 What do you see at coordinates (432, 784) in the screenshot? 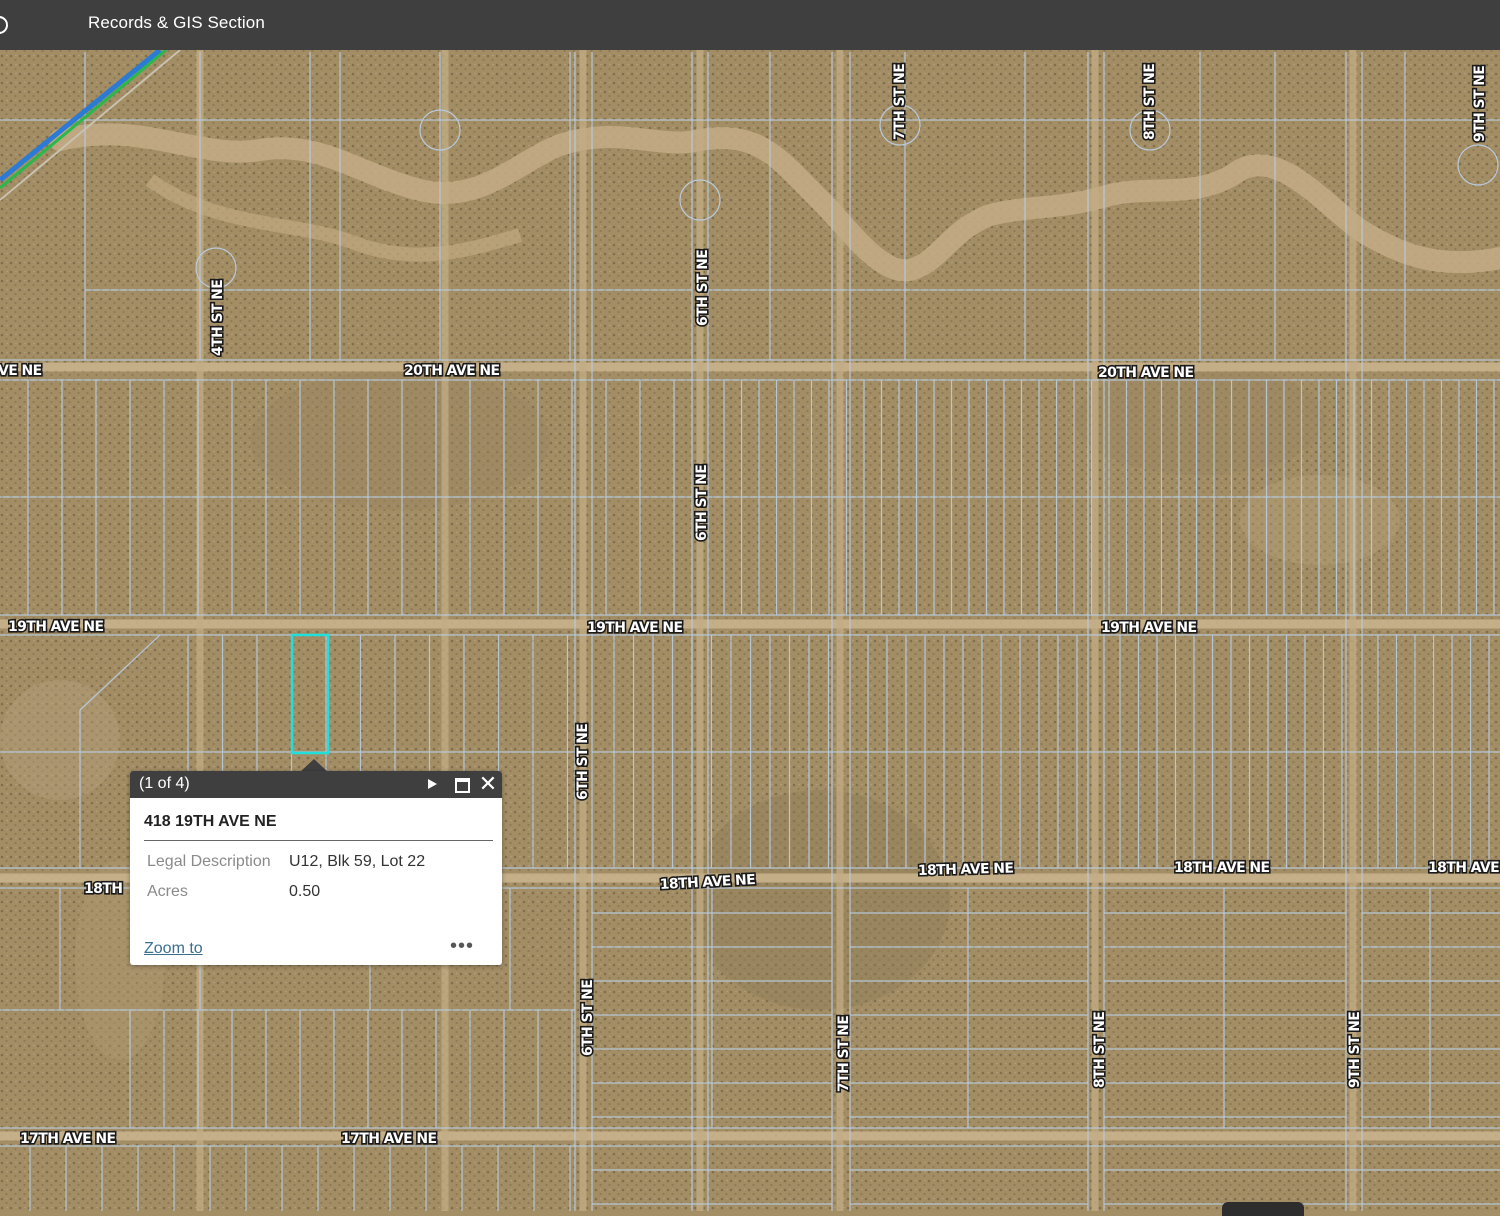
I see `next-feature-icon` at bounding box center [432, 784].